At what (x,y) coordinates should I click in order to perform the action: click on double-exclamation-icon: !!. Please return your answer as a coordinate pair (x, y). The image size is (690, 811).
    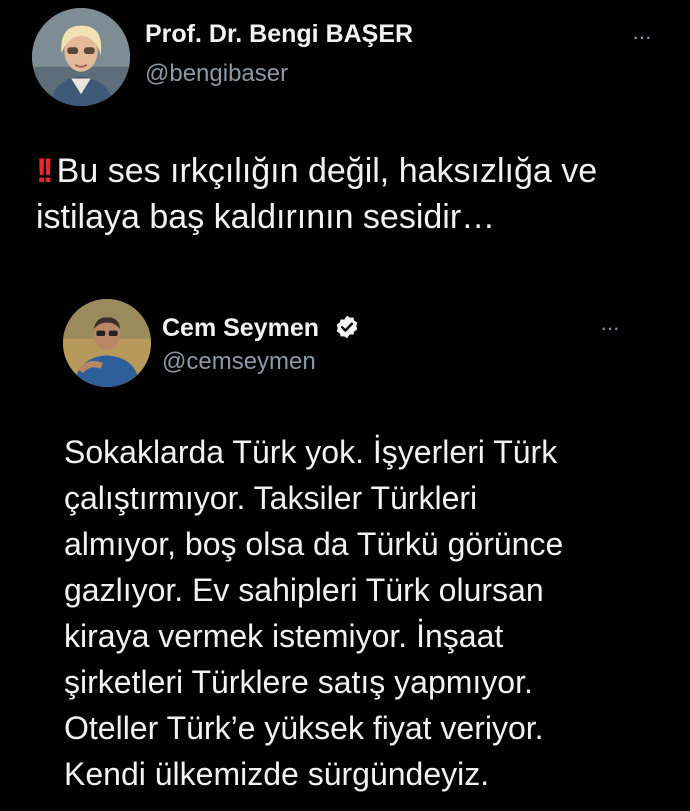
    Looking at the image, I should click on (45, 171).